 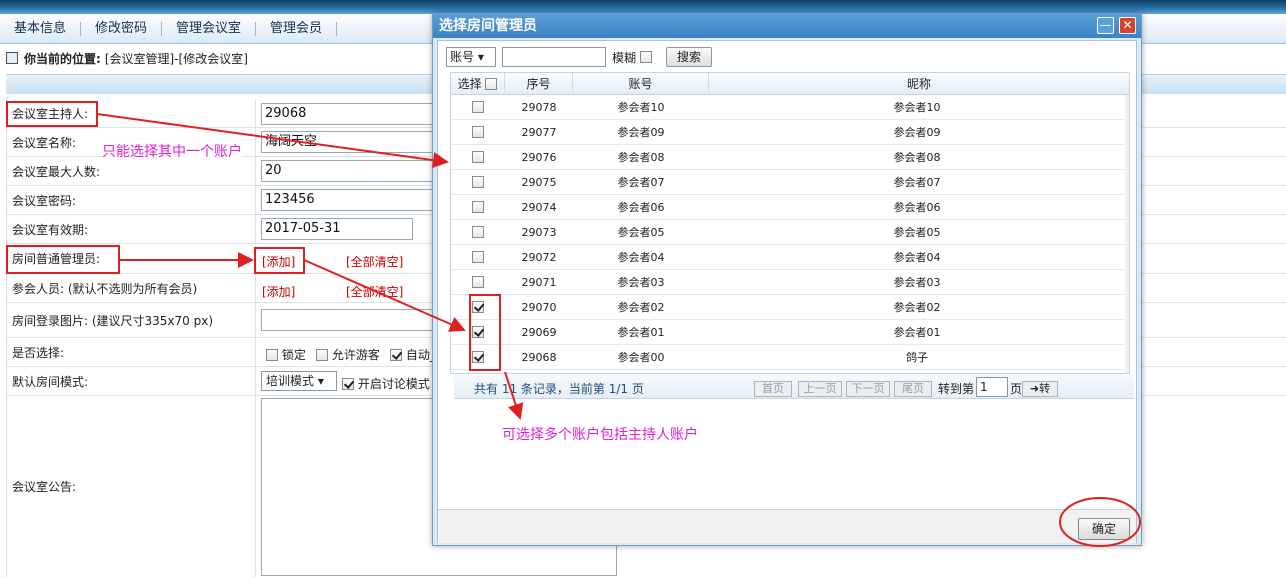 What do you see at coordinates (374, 261) in the screenshot?
I see `admin-clear-link: [全部清空]` at bounding box center [374, 261].